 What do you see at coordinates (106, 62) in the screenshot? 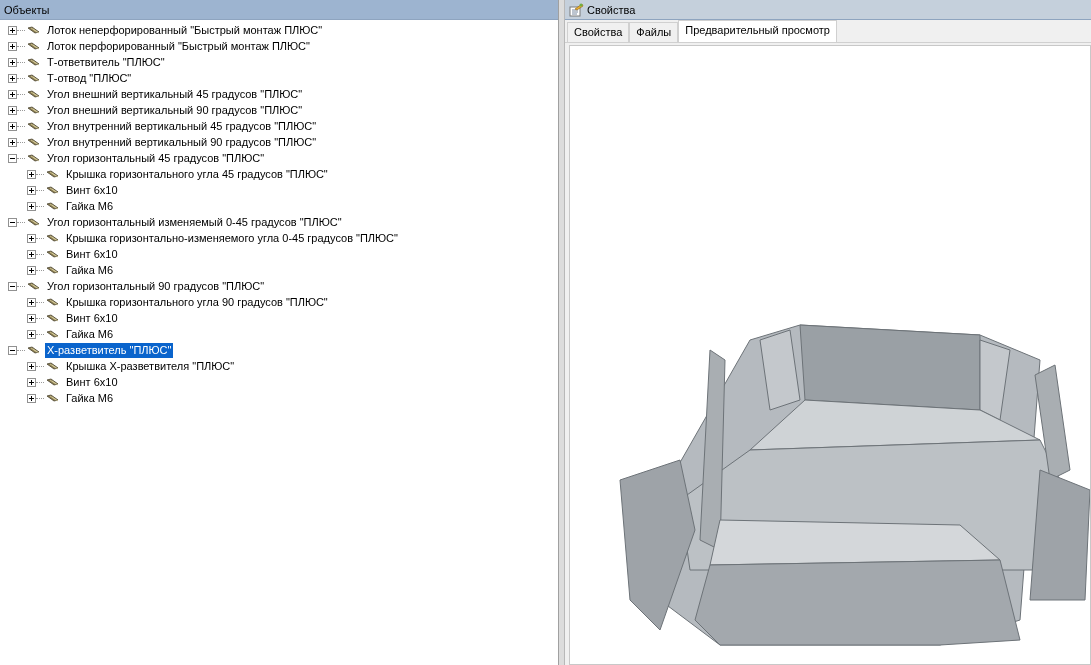
I see `tree-item: Т-ответвитель "ПЛЮС"` at bounding box center [106, 62].